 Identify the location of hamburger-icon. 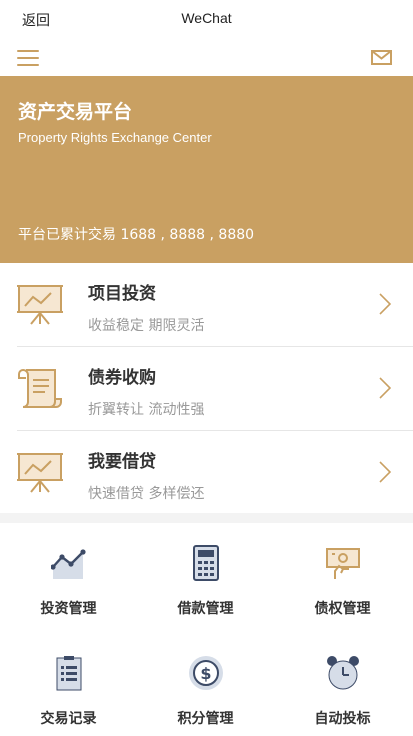
(28, 58).